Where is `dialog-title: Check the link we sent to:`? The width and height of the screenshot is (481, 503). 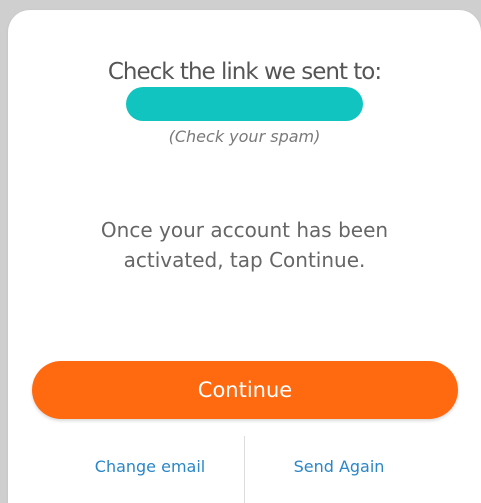 dialog-title: Check the link we sent to: is located at coordinates (244, 72).